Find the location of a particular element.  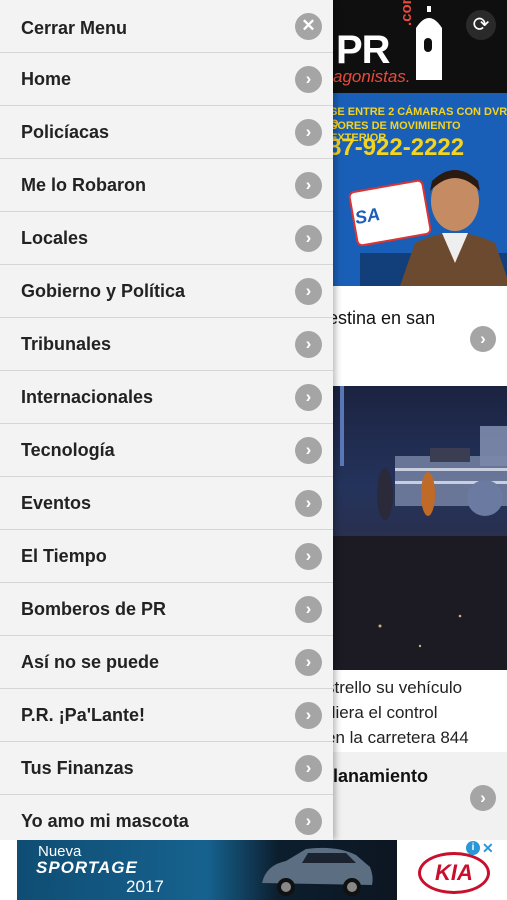

menu-item-label: Tus Finanzas is located at coordinates (77, 768).